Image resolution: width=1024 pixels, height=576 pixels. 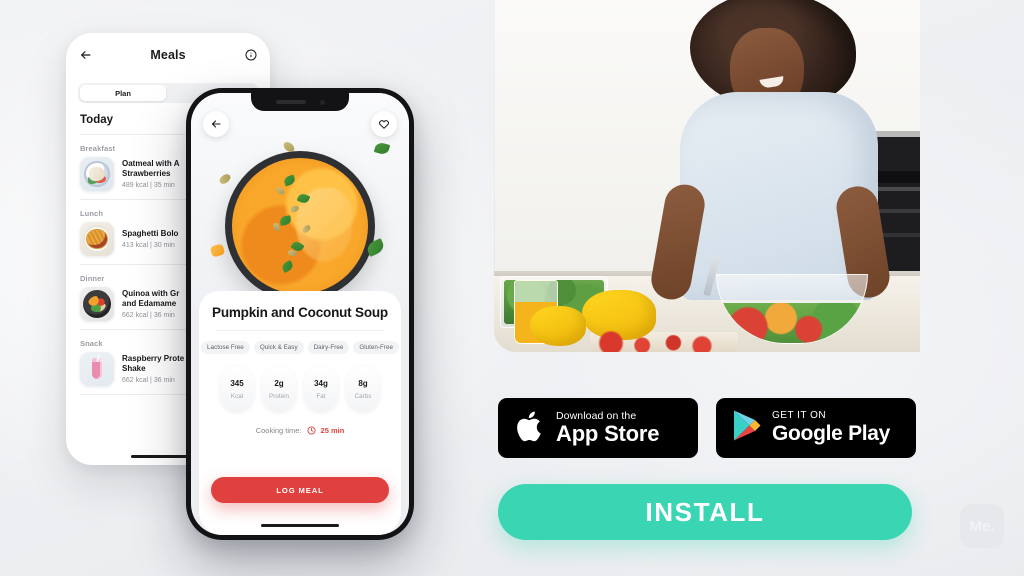 I want to click on nutrition-item-protein: 2g Protein, so click(x=279, y=389).